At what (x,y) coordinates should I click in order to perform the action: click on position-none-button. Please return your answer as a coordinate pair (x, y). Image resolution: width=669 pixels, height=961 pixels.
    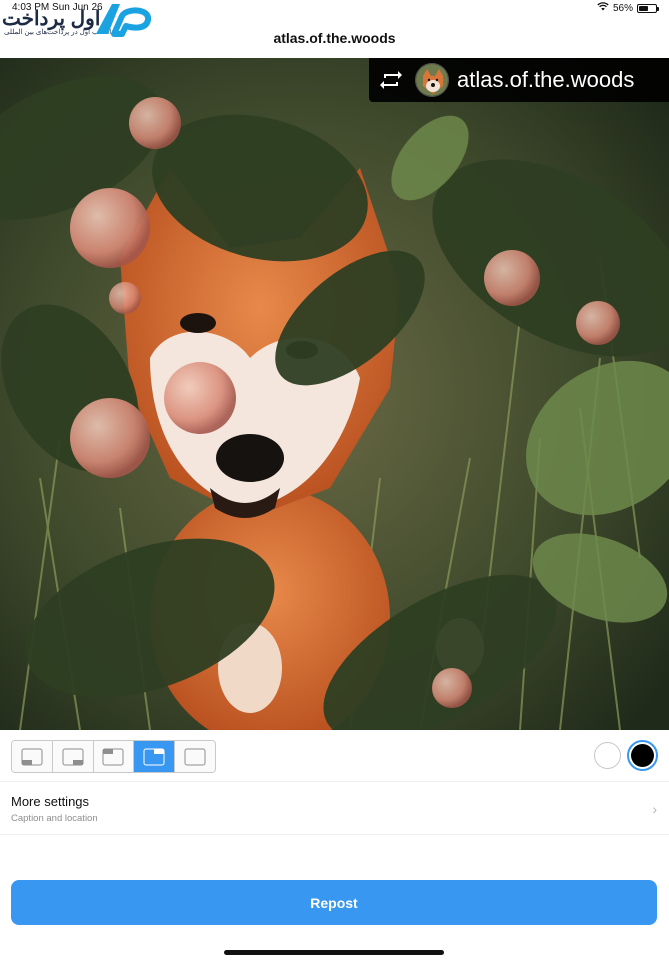
    Looking at the image, I should click on (195, 756).